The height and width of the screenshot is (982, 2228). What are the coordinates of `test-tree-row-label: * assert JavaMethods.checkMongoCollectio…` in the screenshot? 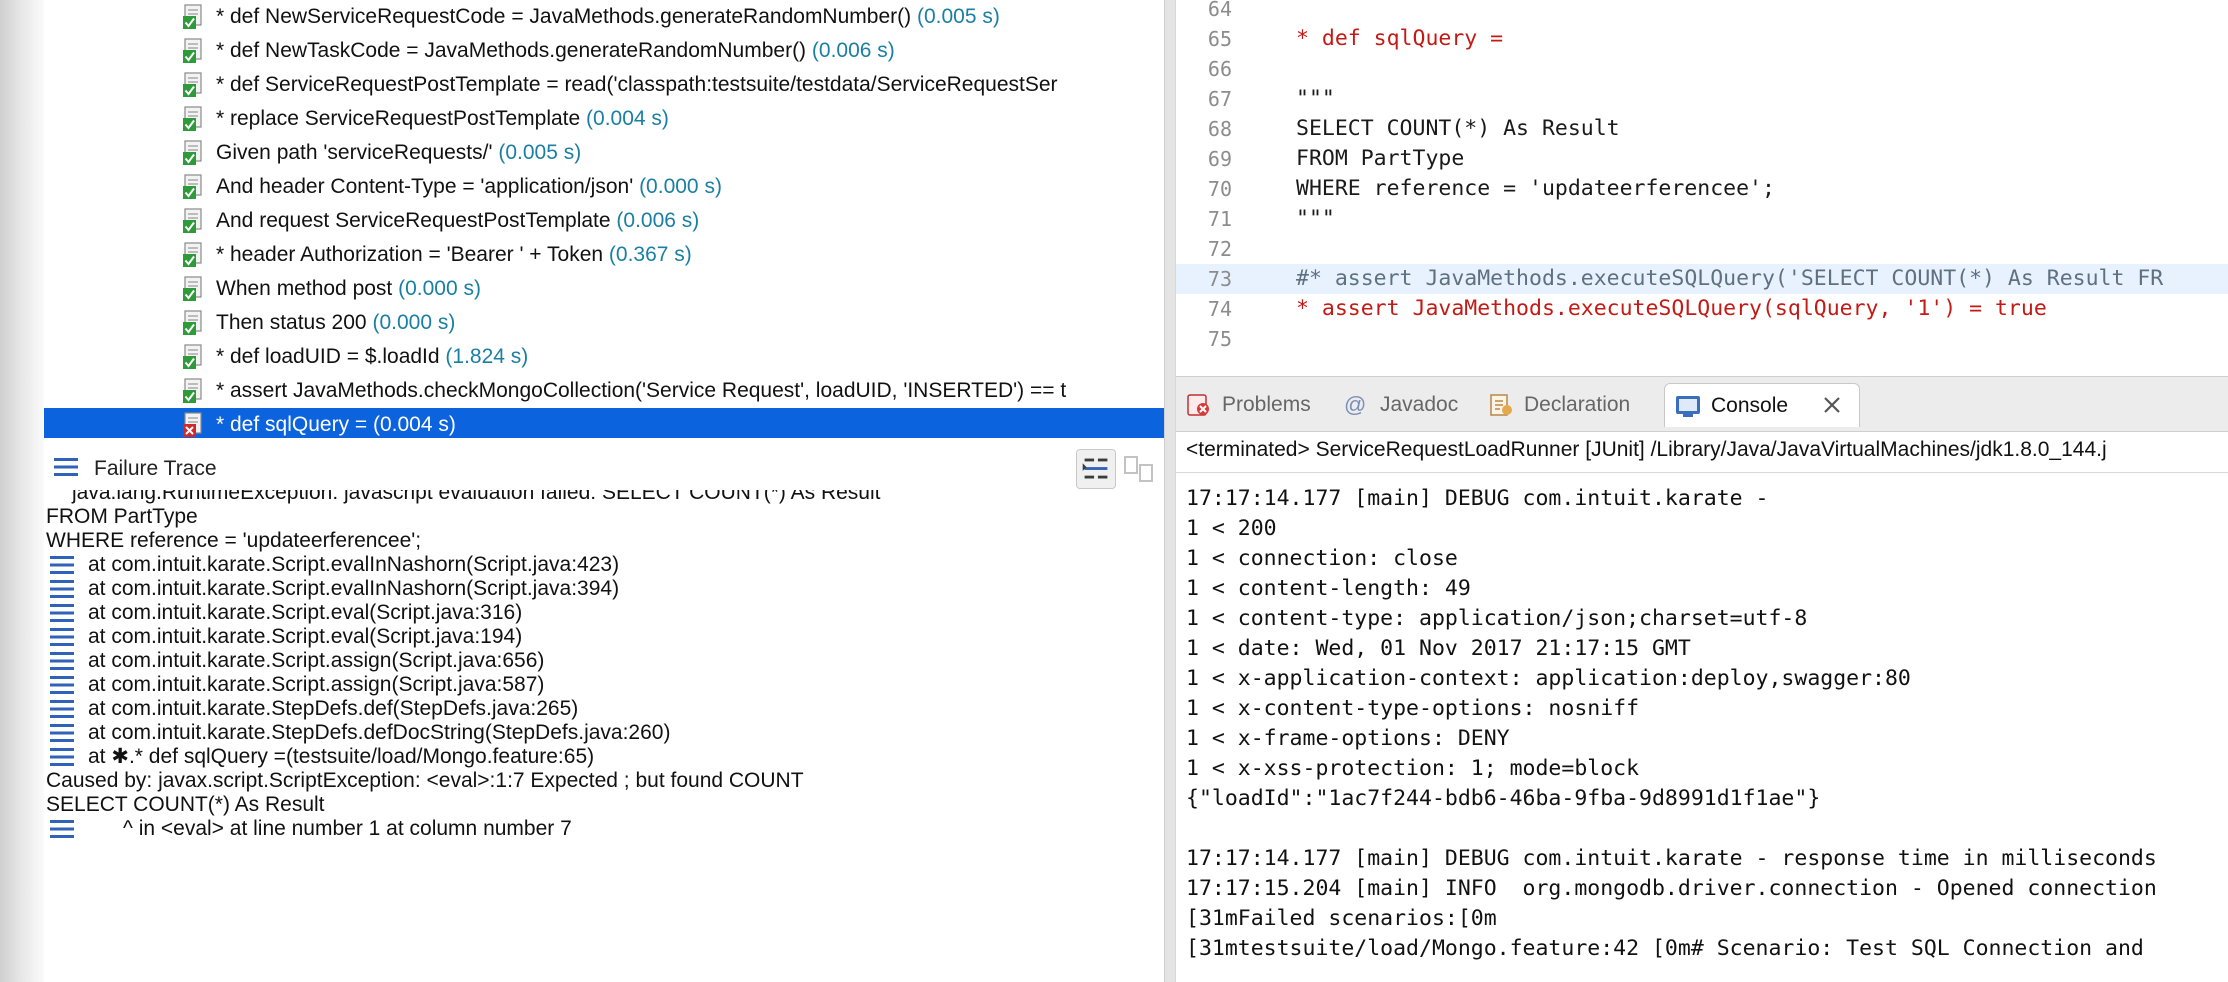 It's located at (641, 391).